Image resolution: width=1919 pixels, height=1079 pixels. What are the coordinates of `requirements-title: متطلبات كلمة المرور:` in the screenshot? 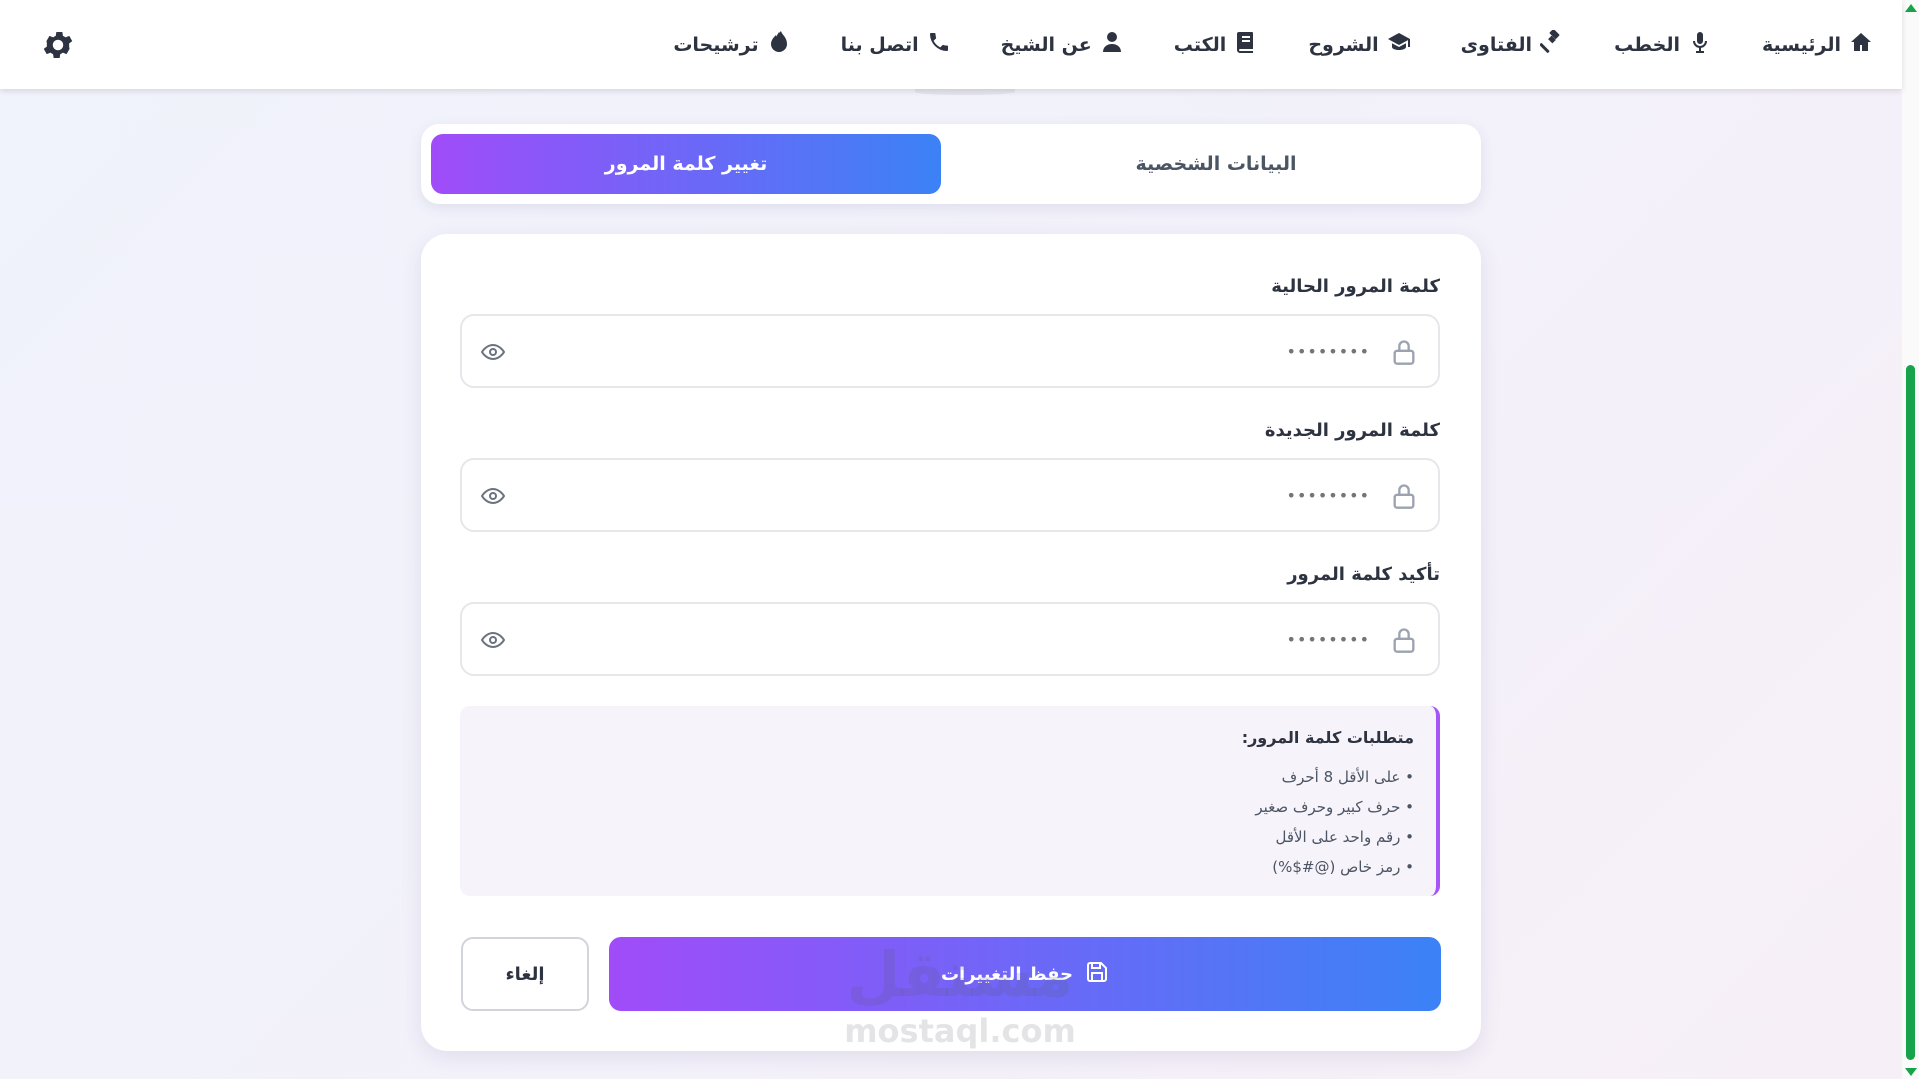 It's located at (1327, 737).